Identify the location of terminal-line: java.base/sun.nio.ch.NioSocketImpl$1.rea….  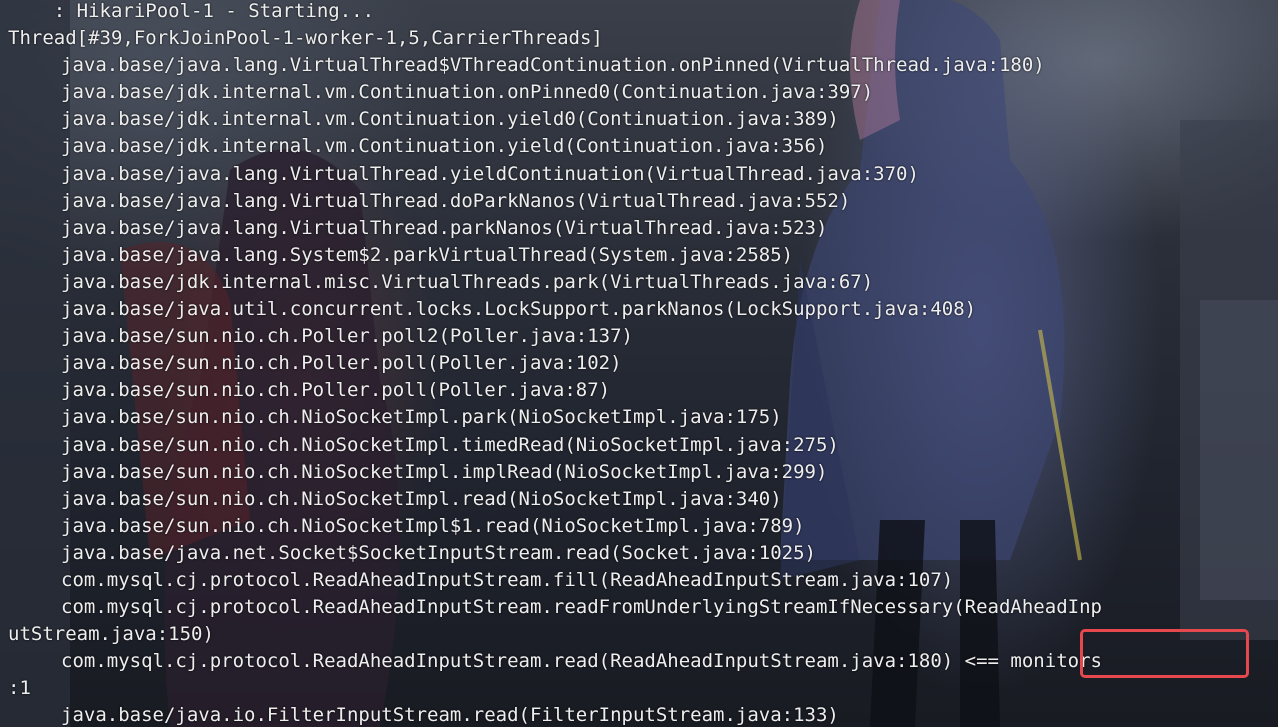
(433, 525).